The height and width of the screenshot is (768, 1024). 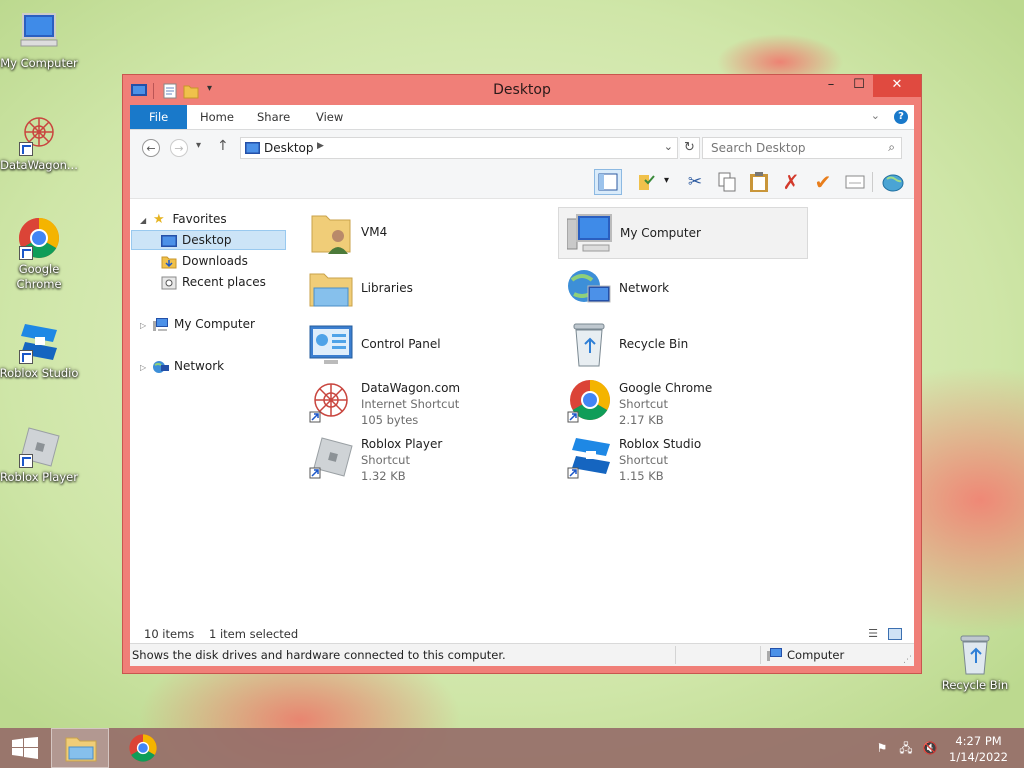 I want to click on roblox-player-icon, so click(x=39, y=446).